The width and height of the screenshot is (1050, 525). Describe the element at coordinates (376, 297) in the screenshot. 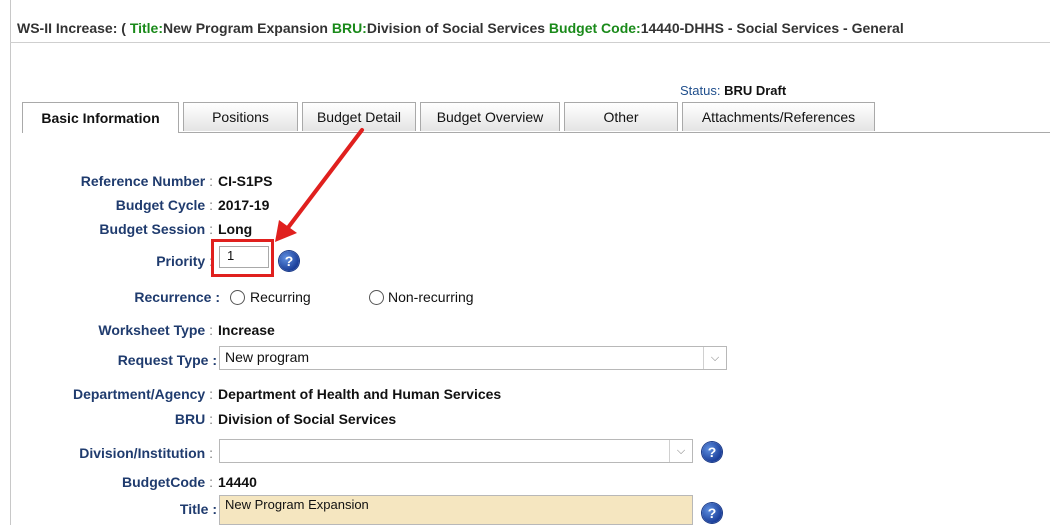

I see `non-recurring-radio` at that location.